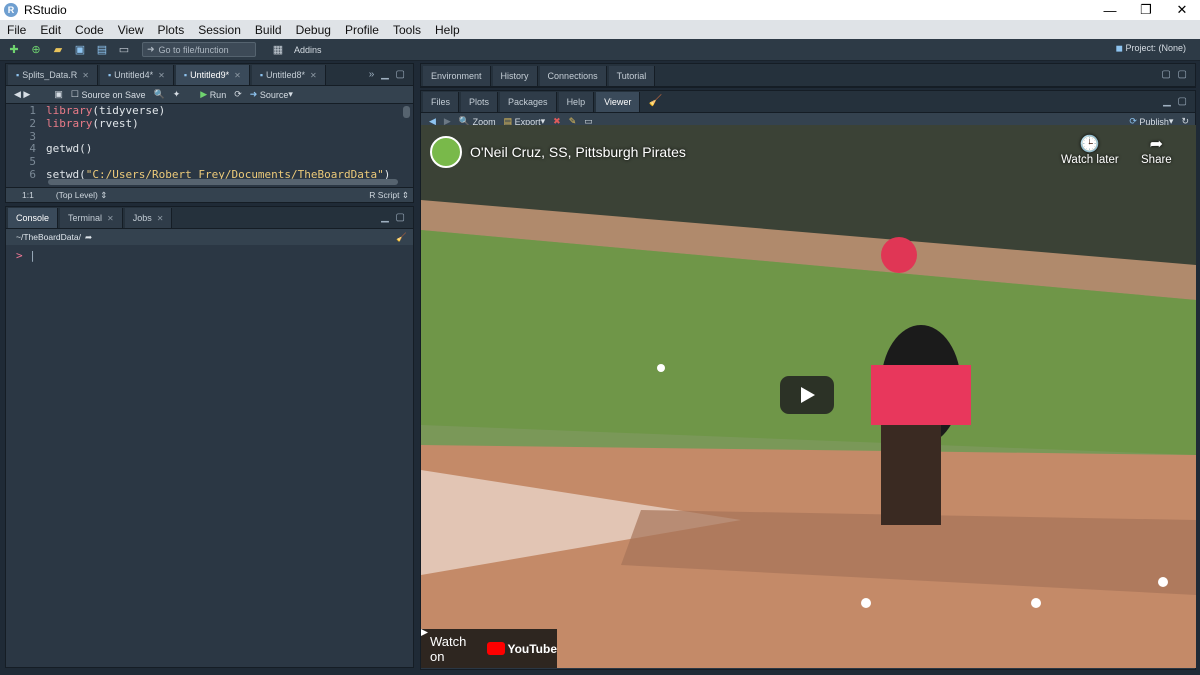 The image size is (1200, 675). I want to click on grid-icon: ▦, so click(278, 50).